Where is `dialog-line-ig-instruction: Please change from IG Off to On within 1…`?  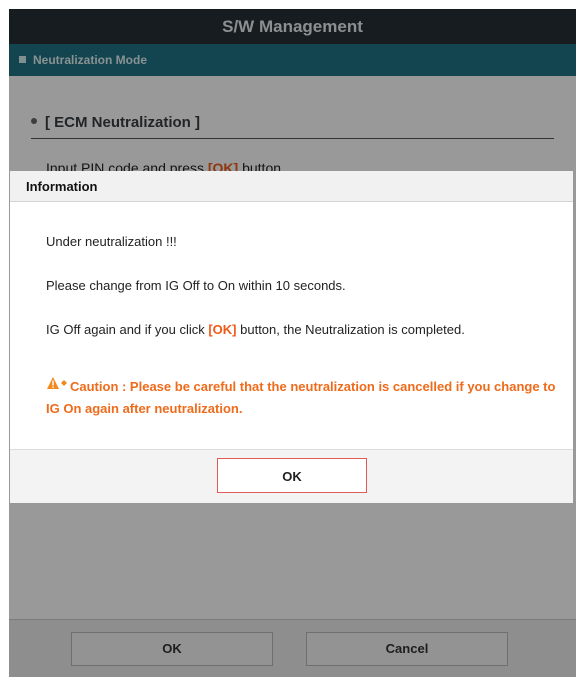
dialog-line-ig-instruction: Please change from IG Off to On within 1… is located at coordinates (196, 285).